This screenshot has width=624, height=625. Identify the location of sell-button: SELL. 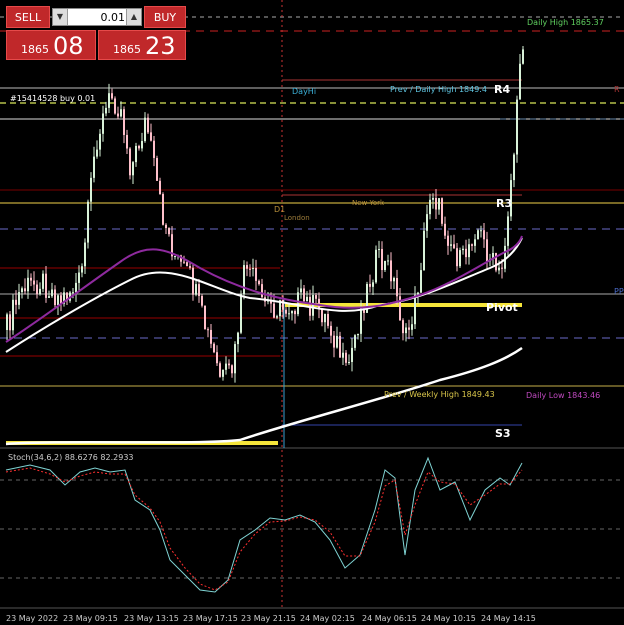
(28, 17).